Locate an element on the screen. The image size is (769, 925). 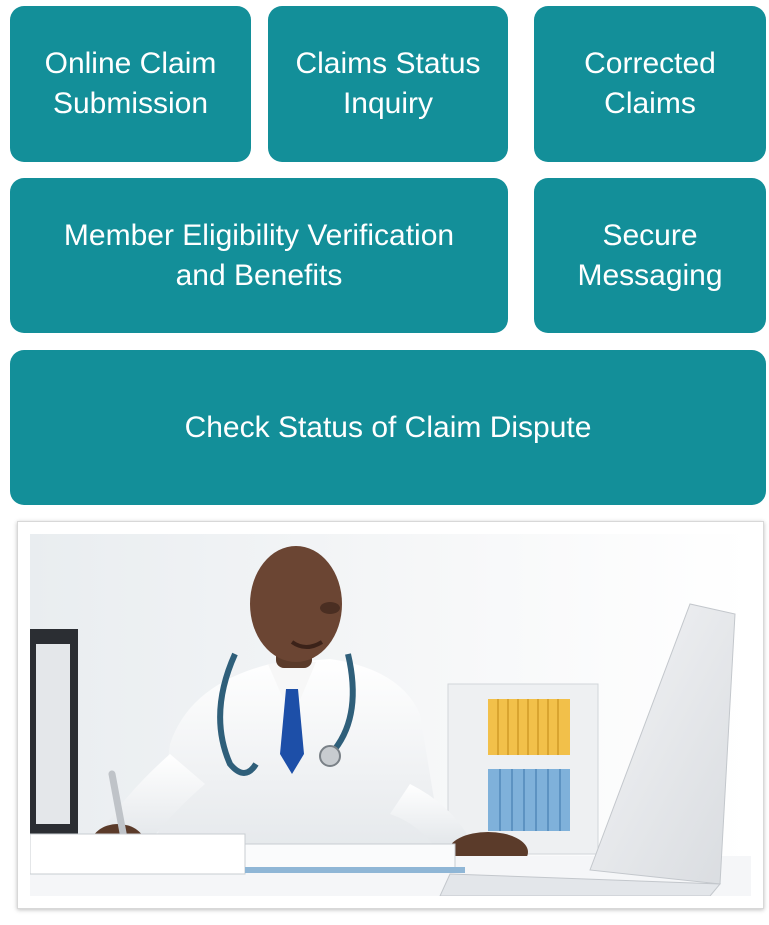
claims-status-inquiry-button: Claims Status Inquiry is located at coordinates (388, 84).